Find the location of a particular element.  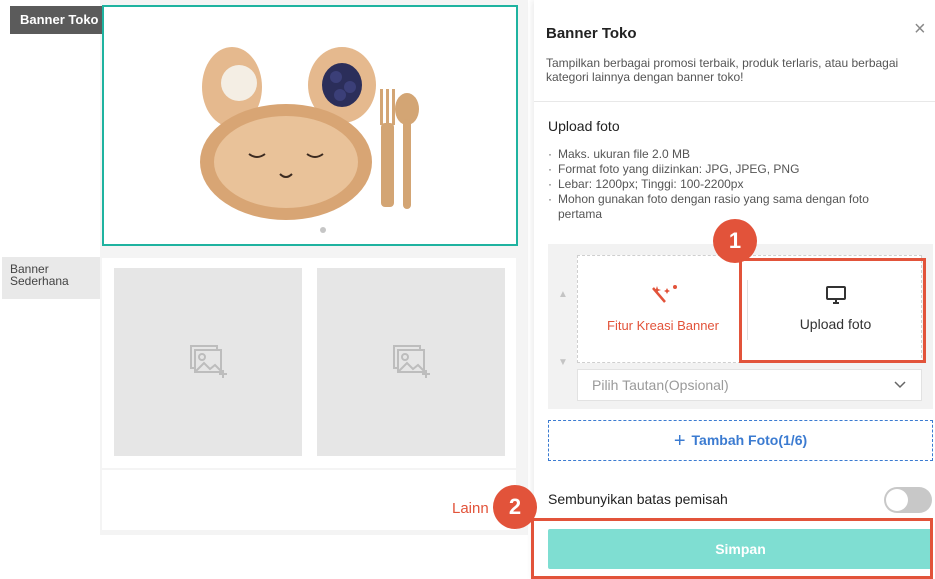

rule-item: Maks. ukuran file 2.0 MB is located at coordinates (723, 154).